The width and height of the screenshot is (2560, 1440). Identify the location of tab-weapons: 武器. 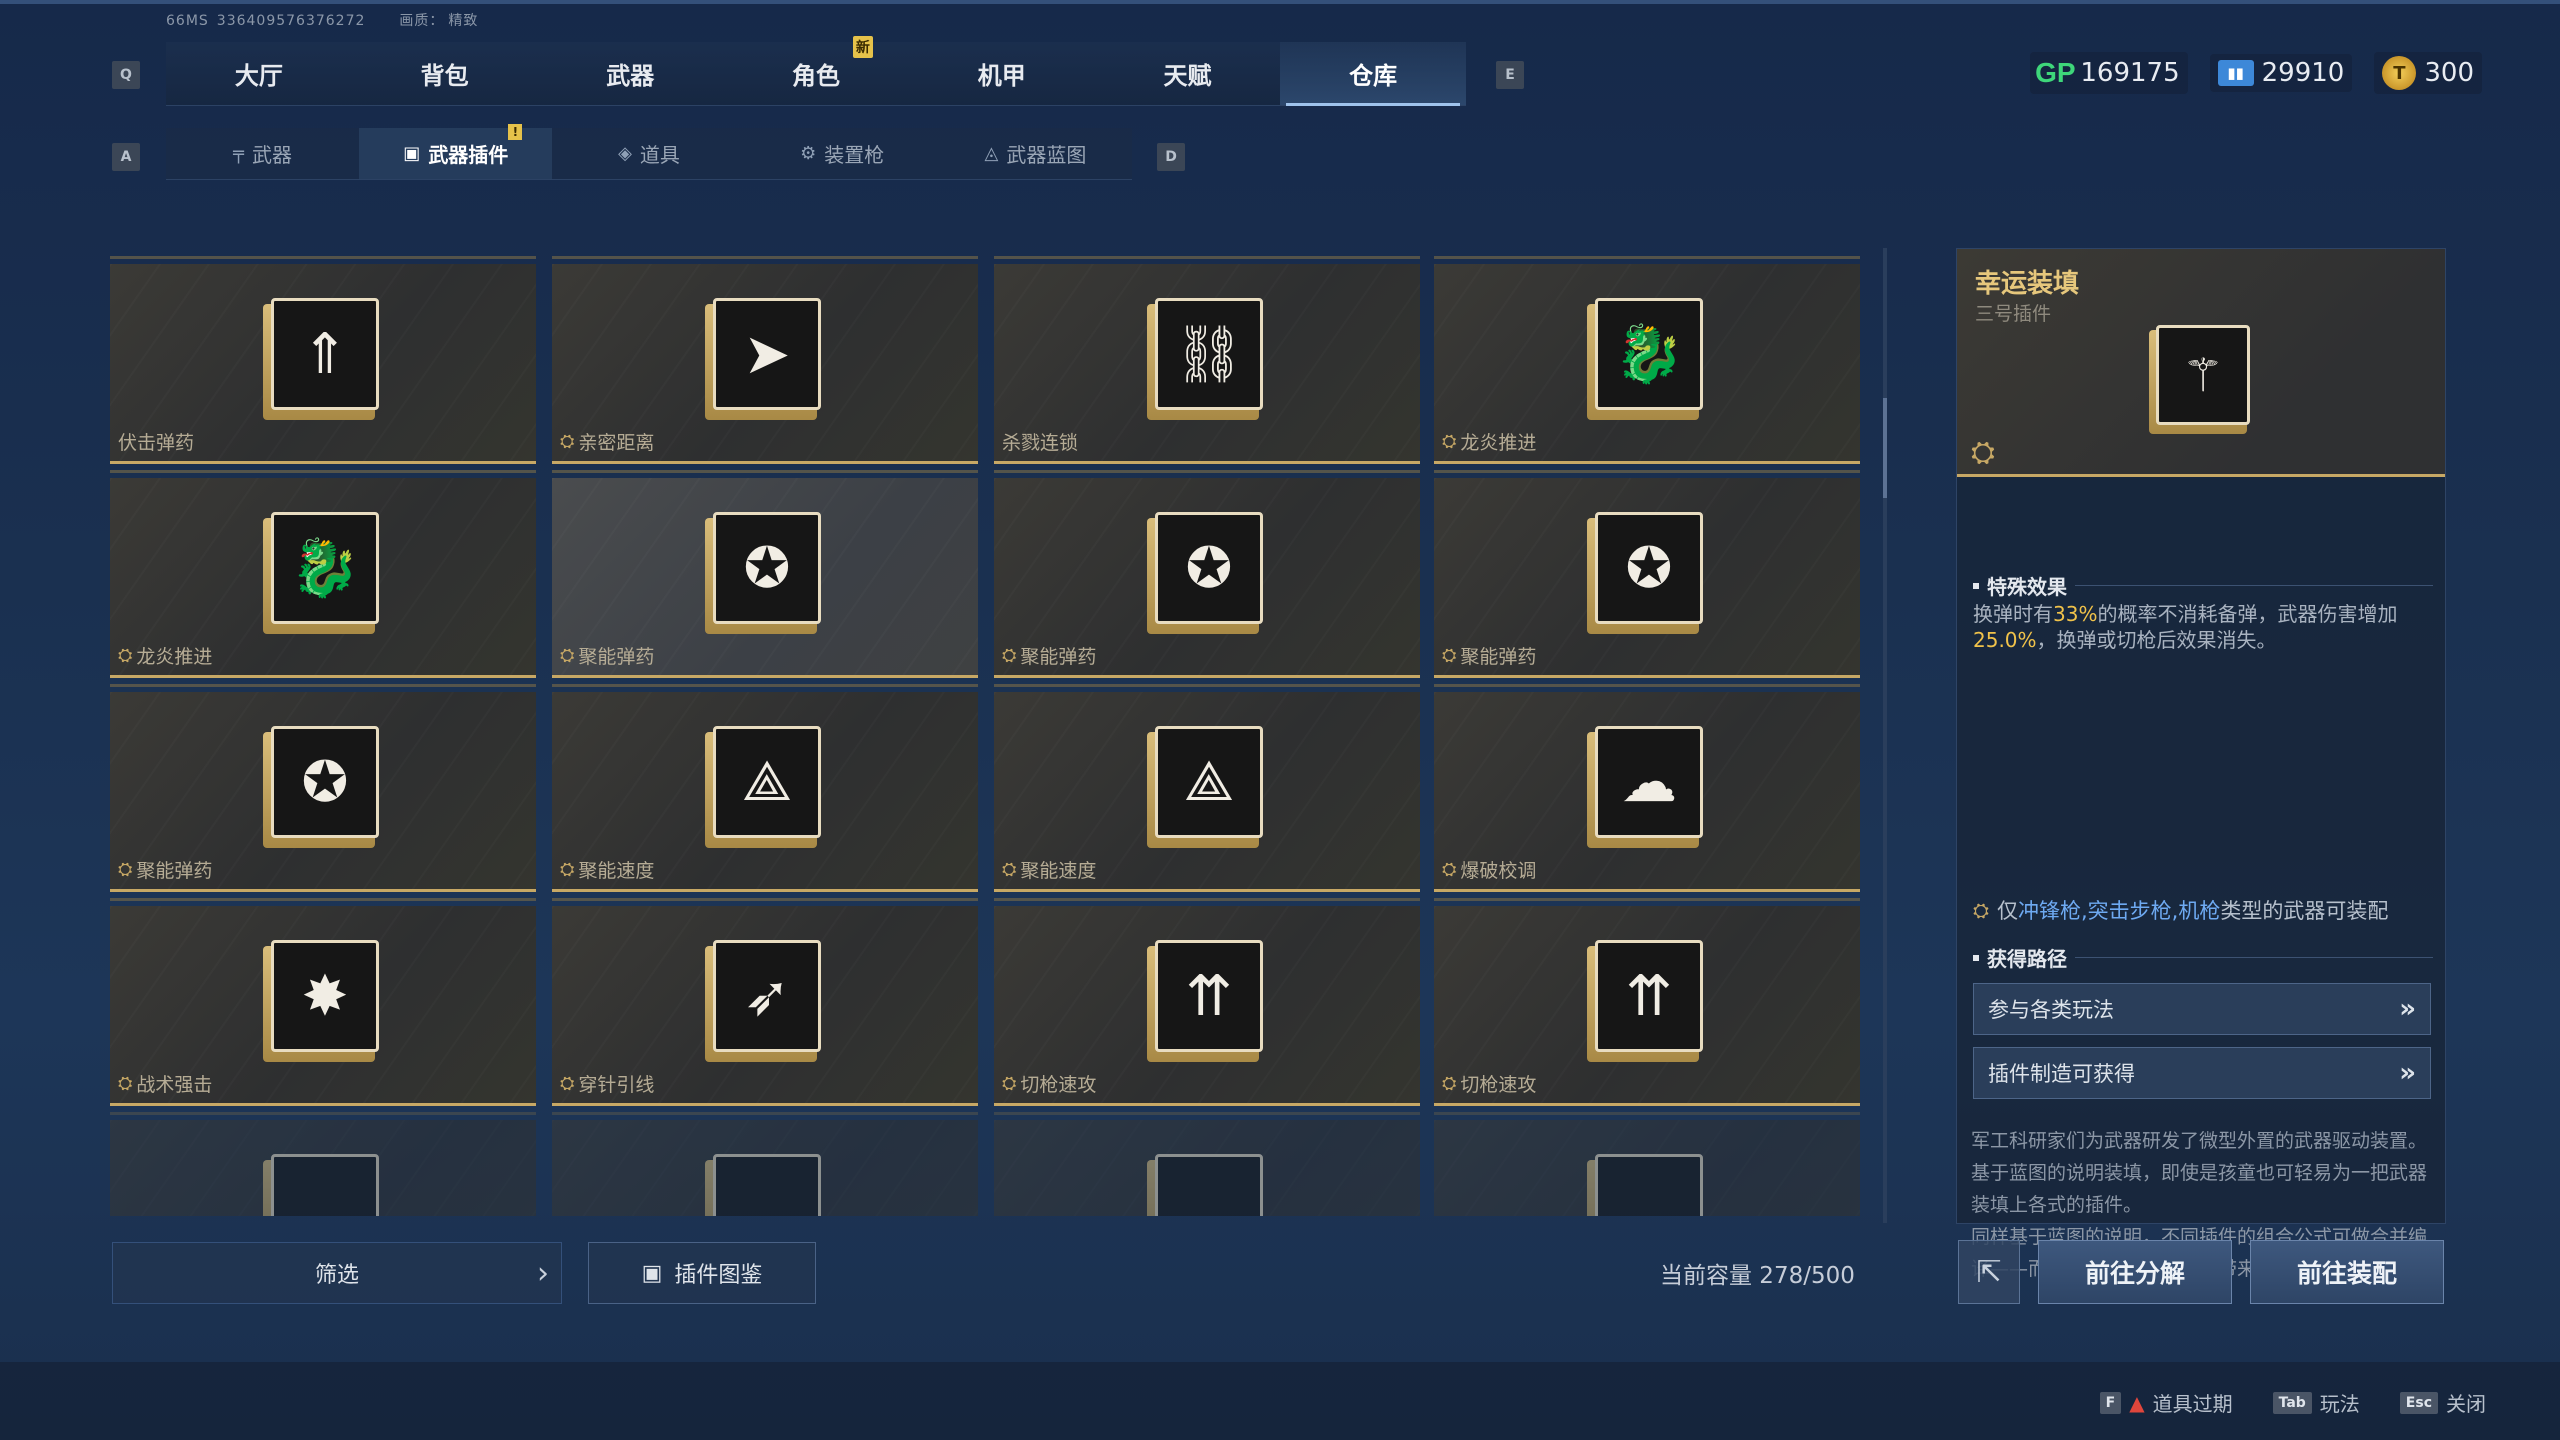
(630, 73).